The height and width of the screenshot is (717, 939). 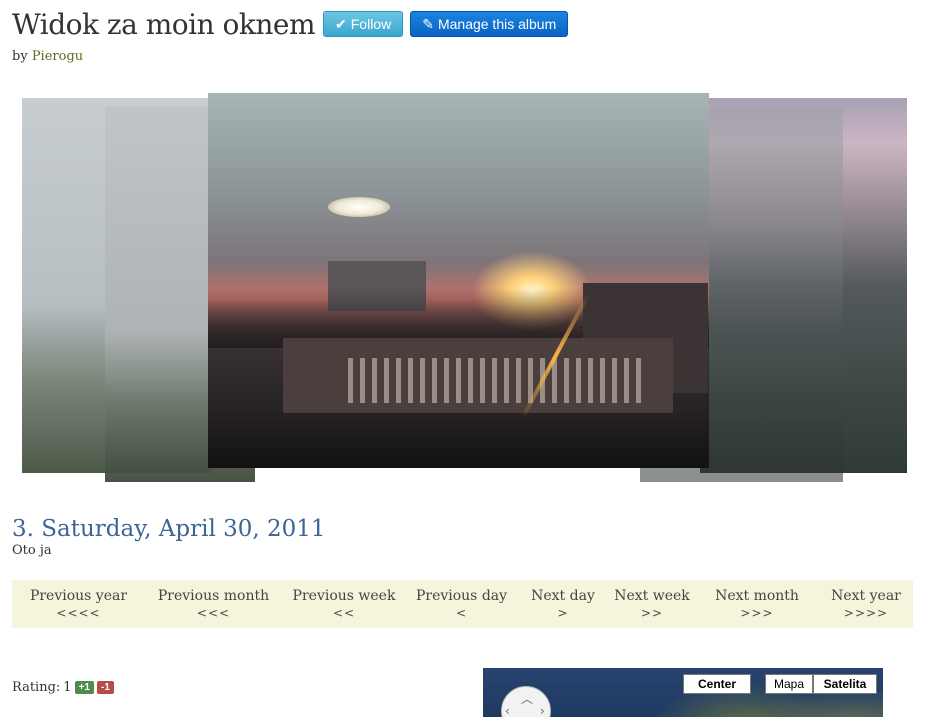 I want to click on byline: by Pierogu, so click(x=47, y=56).